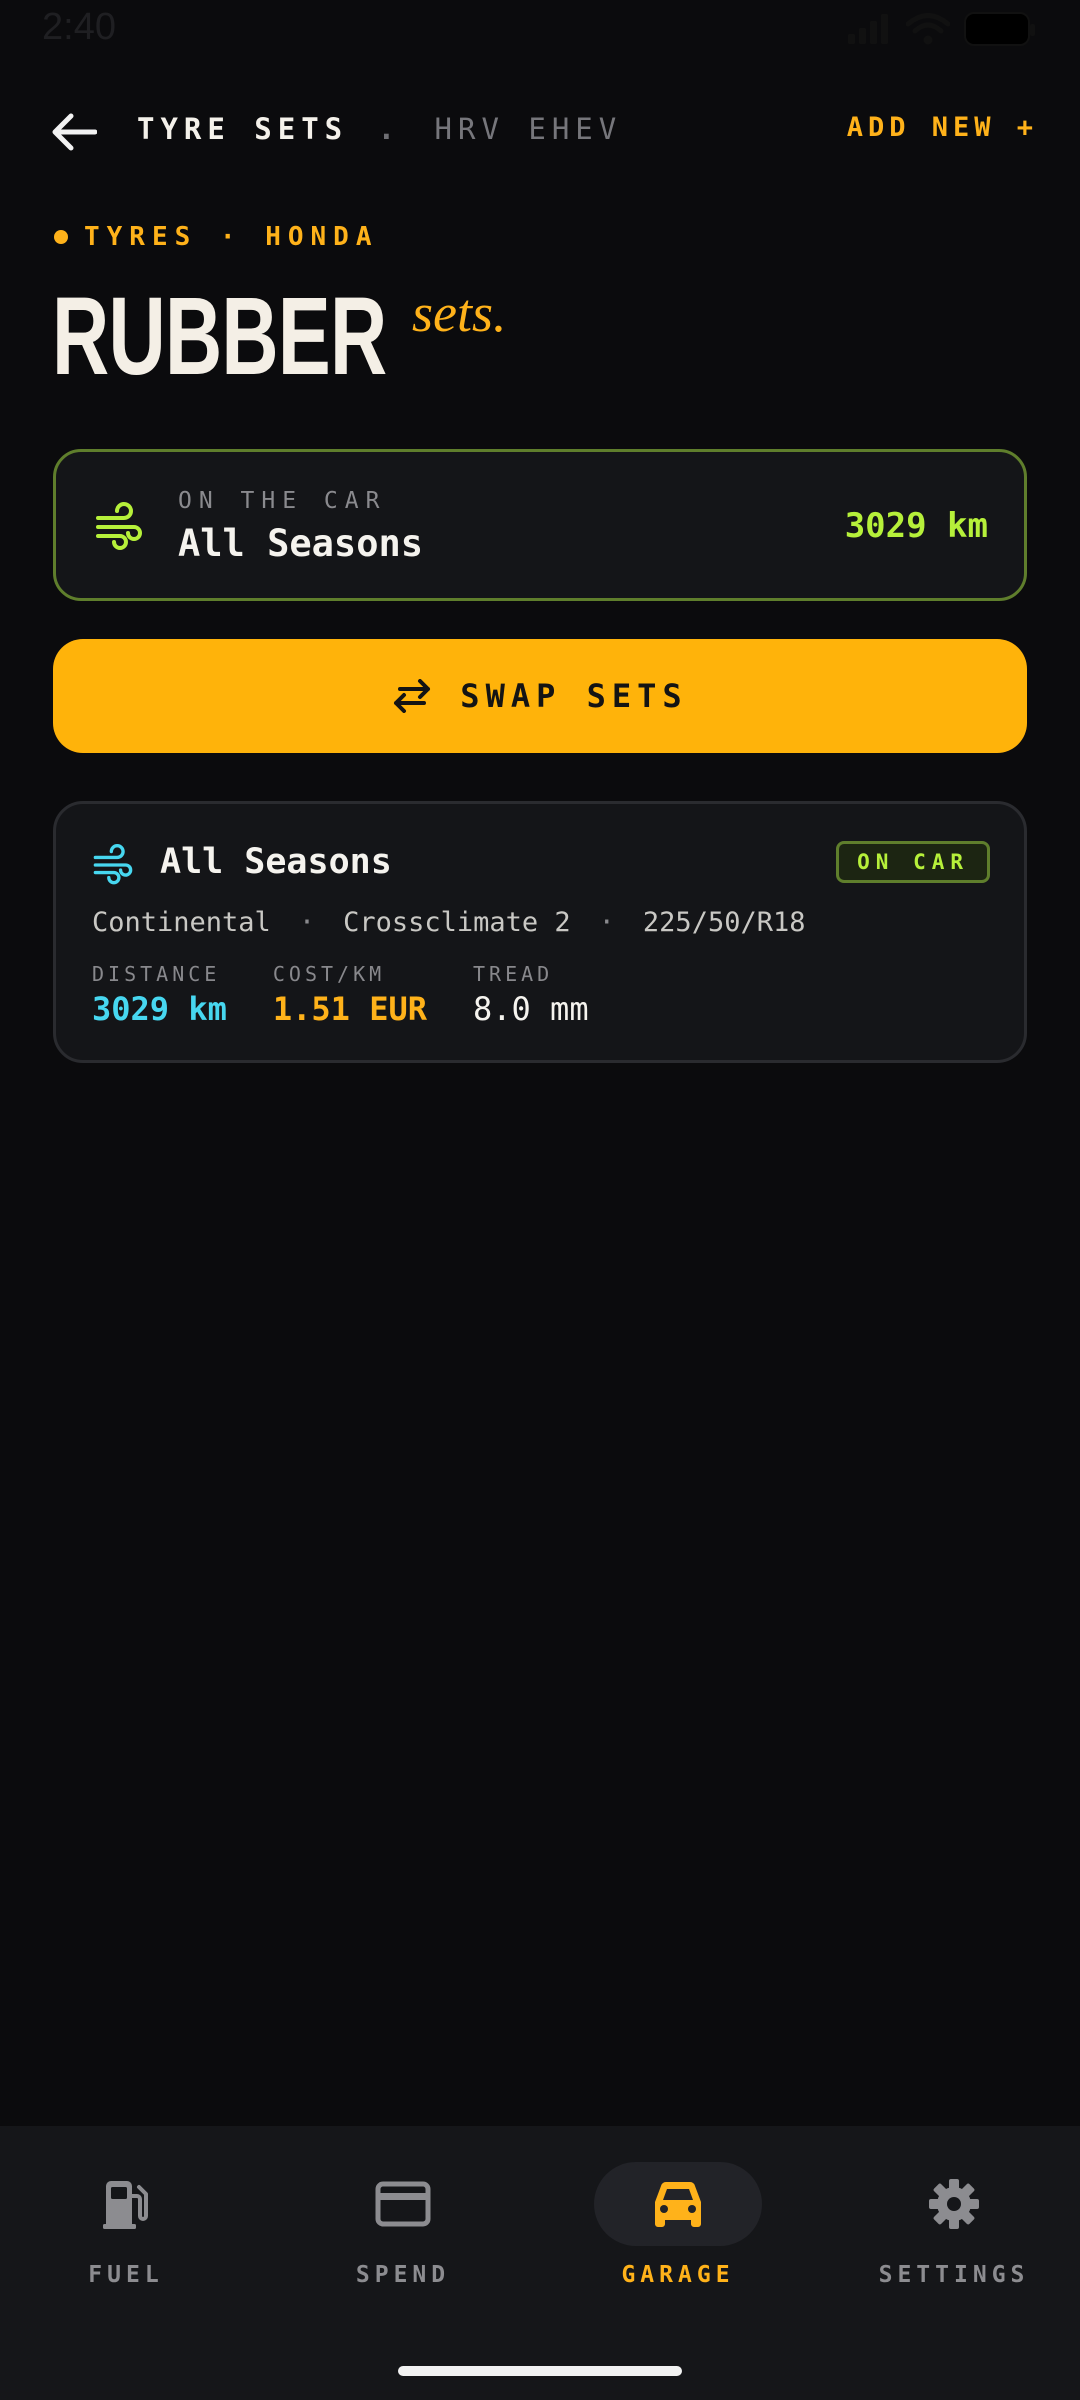 The width and height of the screenshot is (1080, 2400). What do you see at coordinates (928, 29) in the screenshot?
I see `wifi-icon` at bounding box center [928, 29].